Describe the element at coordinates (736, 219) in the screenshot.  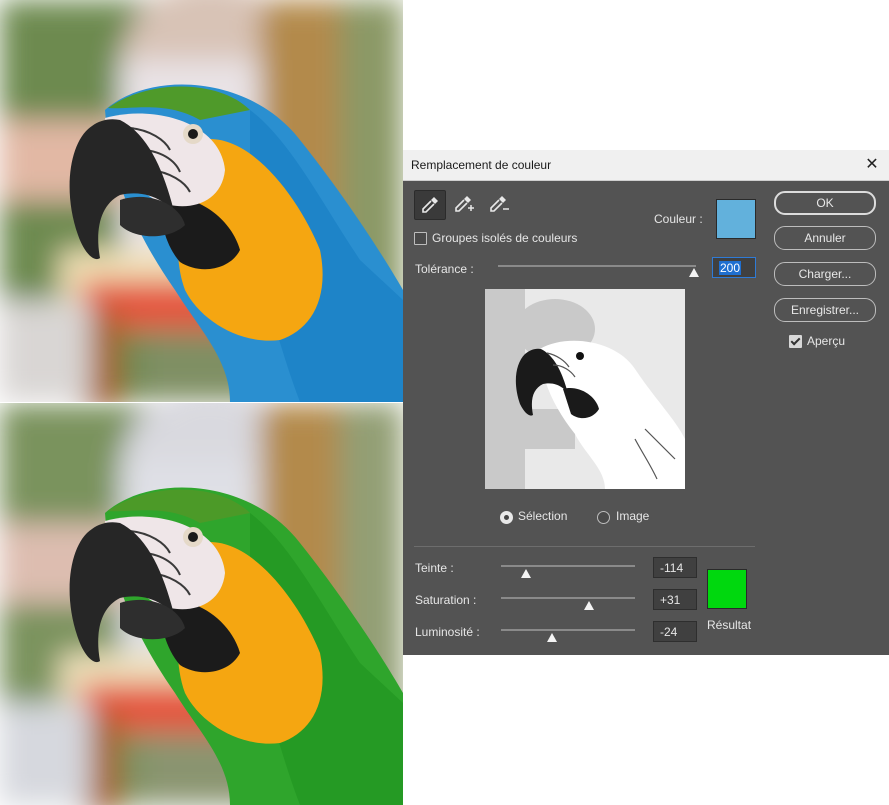
I see `color-swatch` at that location.